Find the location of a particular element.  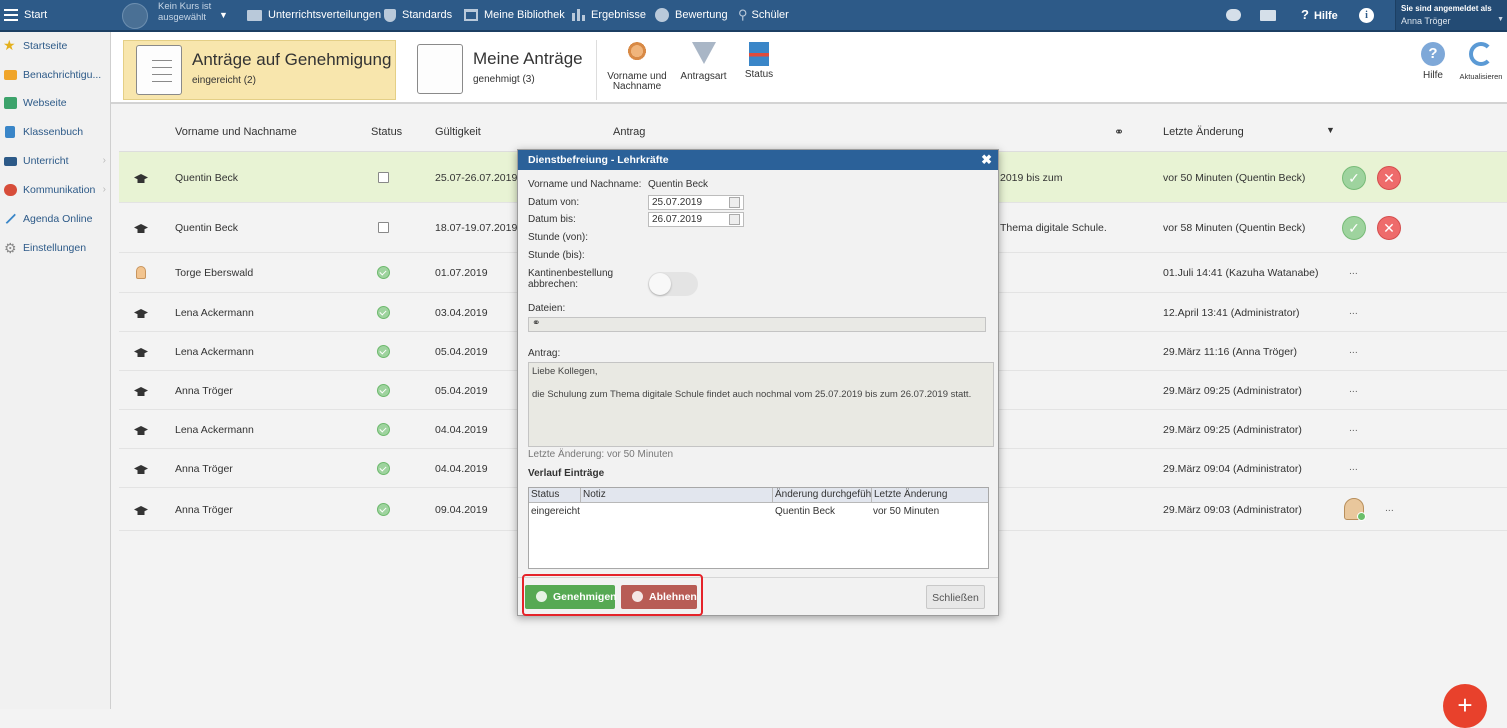

reject-button: Ablehnen is located at coordinates (659, 597).